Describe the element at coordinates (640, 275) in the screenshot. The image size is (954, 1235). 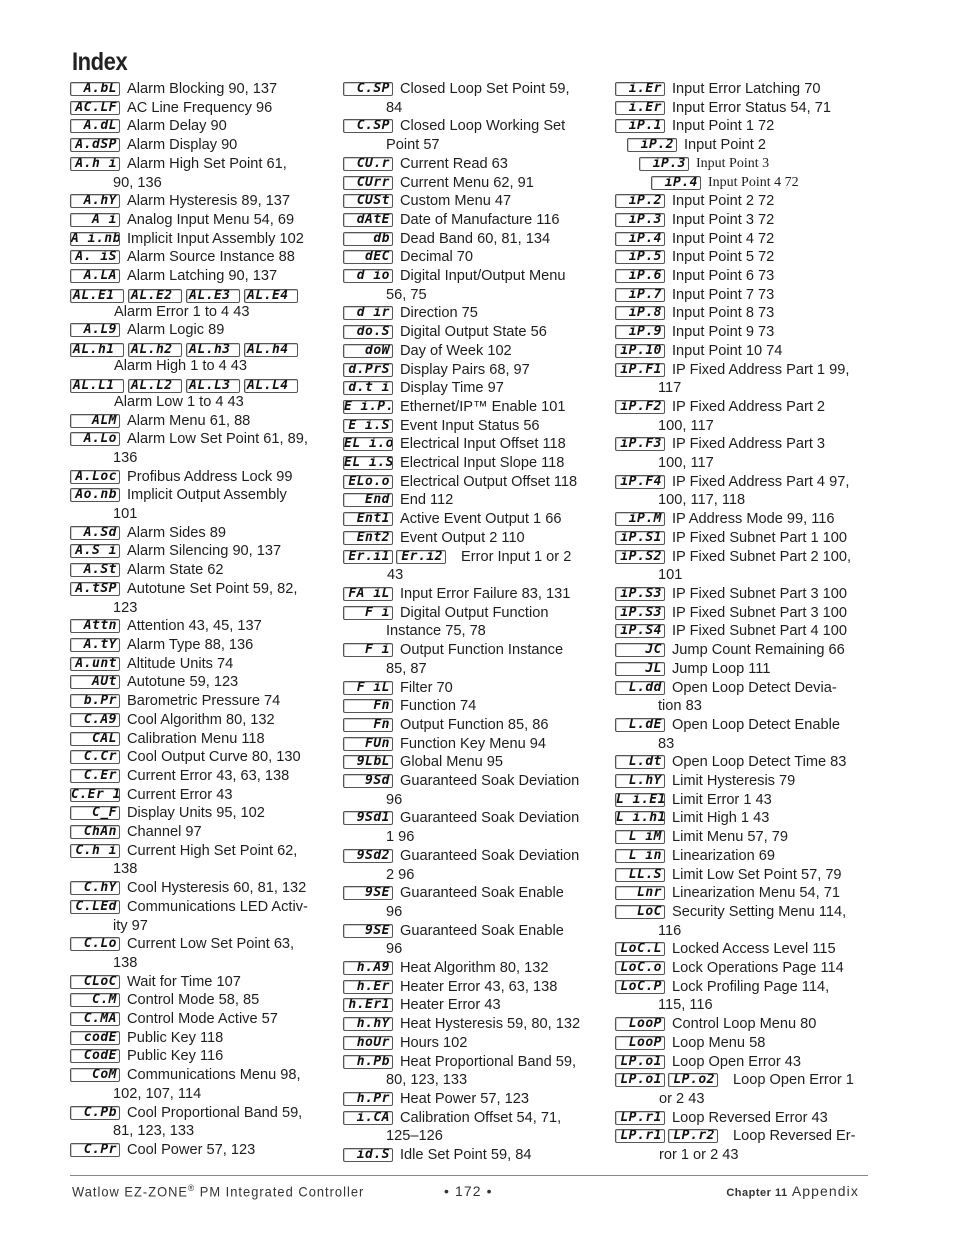
I see `display-code-group: iP.6` at that location.